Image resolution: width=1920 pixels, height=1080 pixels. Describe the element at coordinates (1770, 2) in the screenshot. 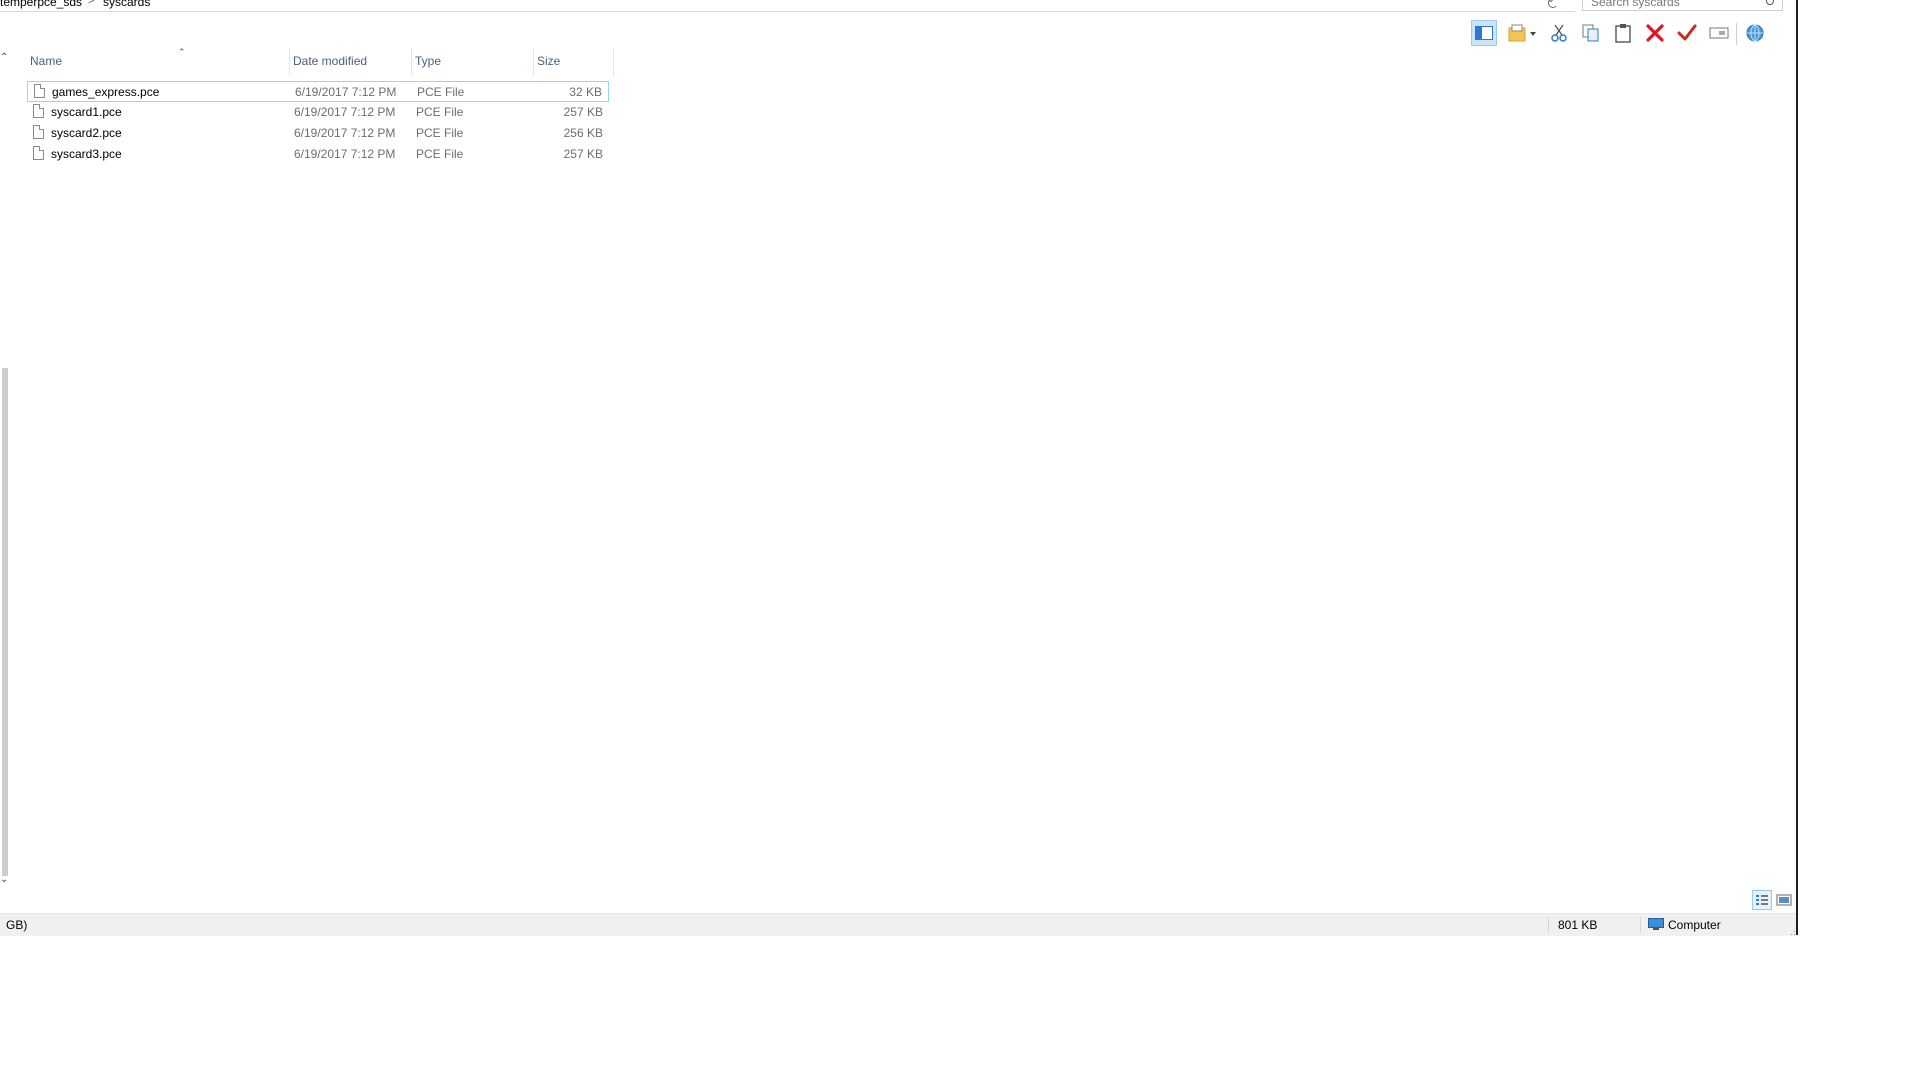

I see `search-icon` at that location.